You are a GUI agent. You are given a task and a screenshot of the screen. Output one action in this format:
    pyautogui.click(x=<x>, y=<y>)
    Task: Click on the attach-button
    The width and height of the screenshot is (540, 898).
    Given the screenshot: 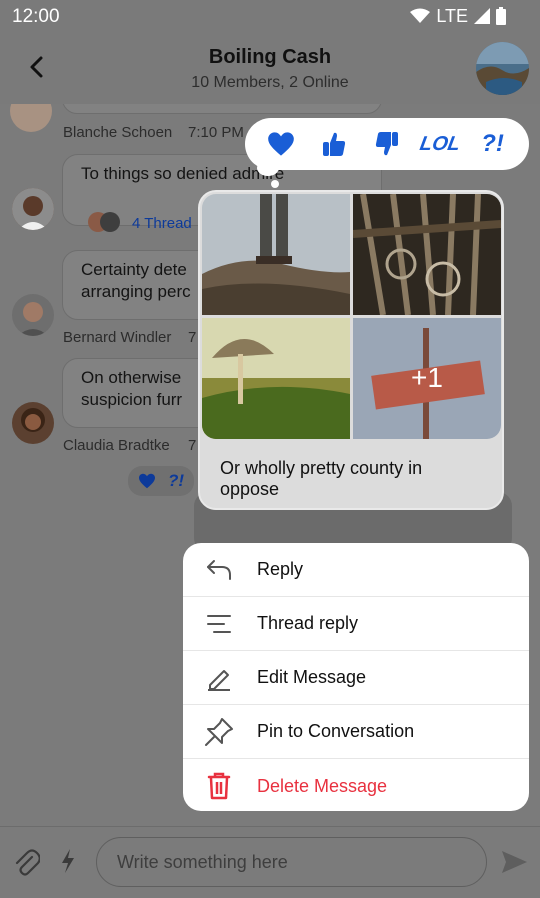 What is the action you would take?
    pyautogui.click(x=27, y=865)
    